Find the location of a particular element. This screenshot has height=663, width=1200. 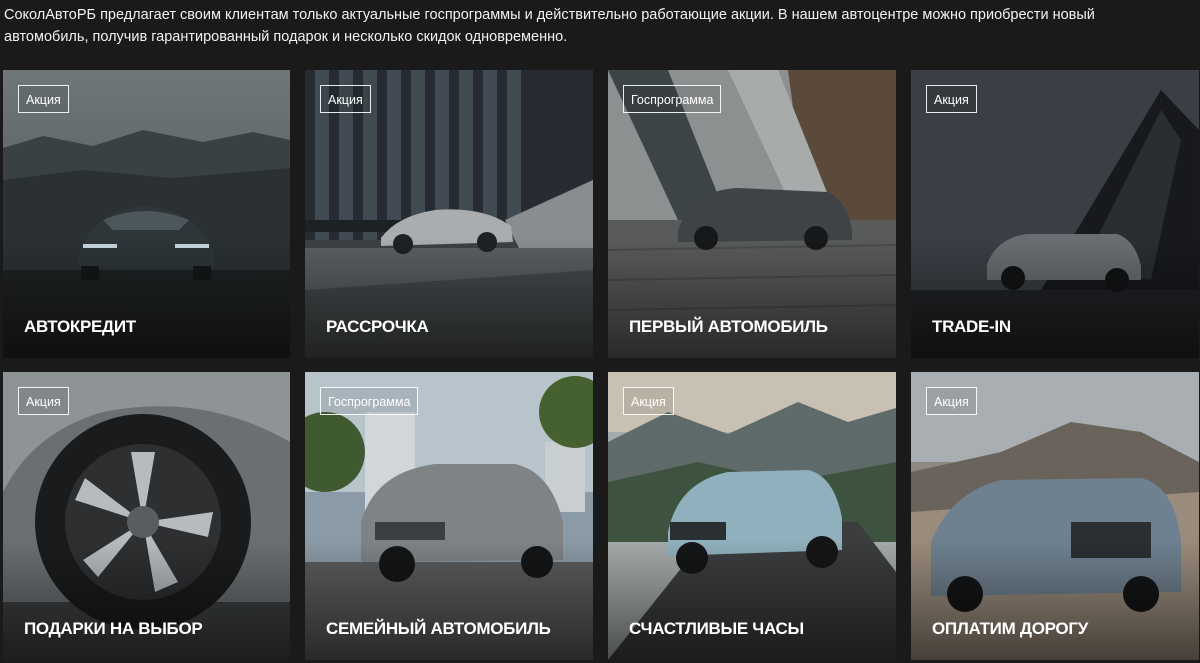

promo-card-road-payment: Акция ОПЛАТИМ ДОРОГУ is located at coordinates (1055, 516).